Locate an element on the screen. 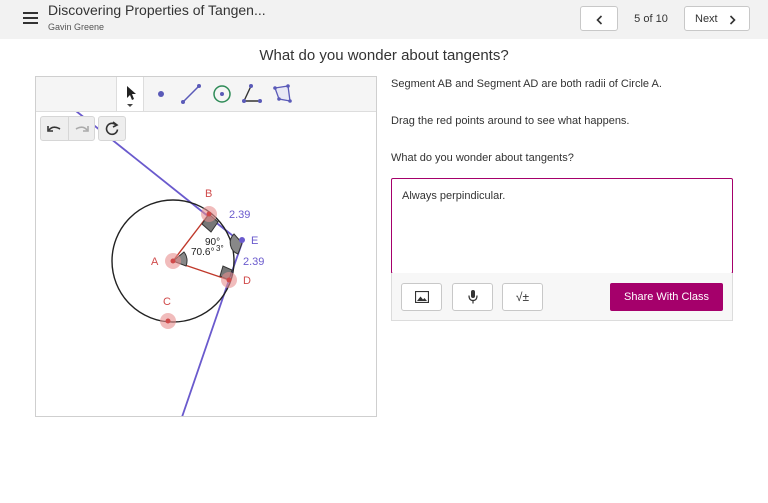 The image size is (768, 503). segment-tool-icon is located at coordinates (191, 94).